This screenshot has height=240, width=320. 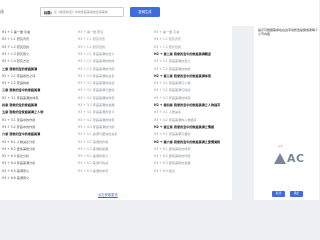 What do you see at coordinates (19, 68) in the screenshot?
I see `outline-item: 二章 我家的宝的家庭美满` at bounding box center [19, 68].